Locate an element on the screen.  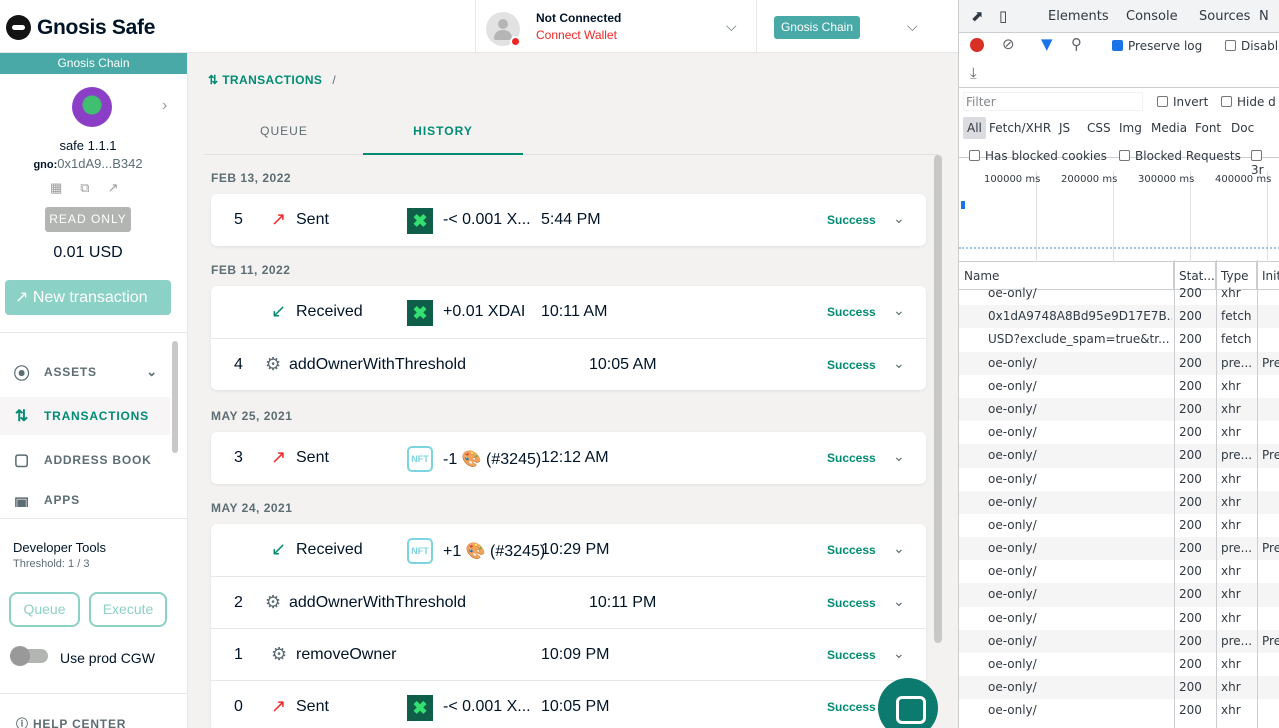
sidebar-scrollbar is located at coordinates (175, 397).